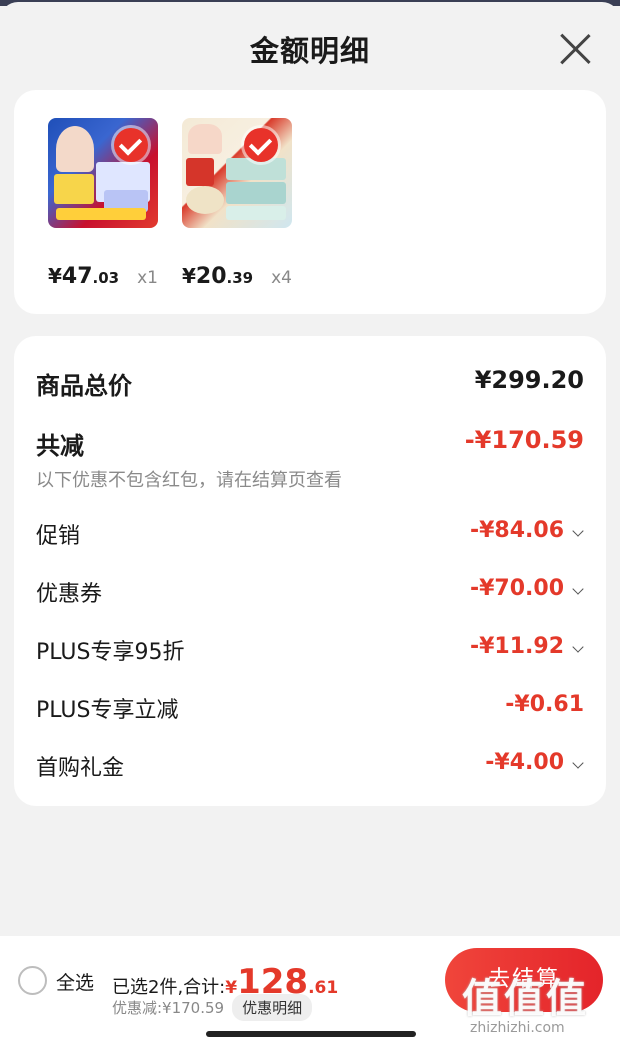  I want to click on discount-value: -¥84.06, so click(528, 530).